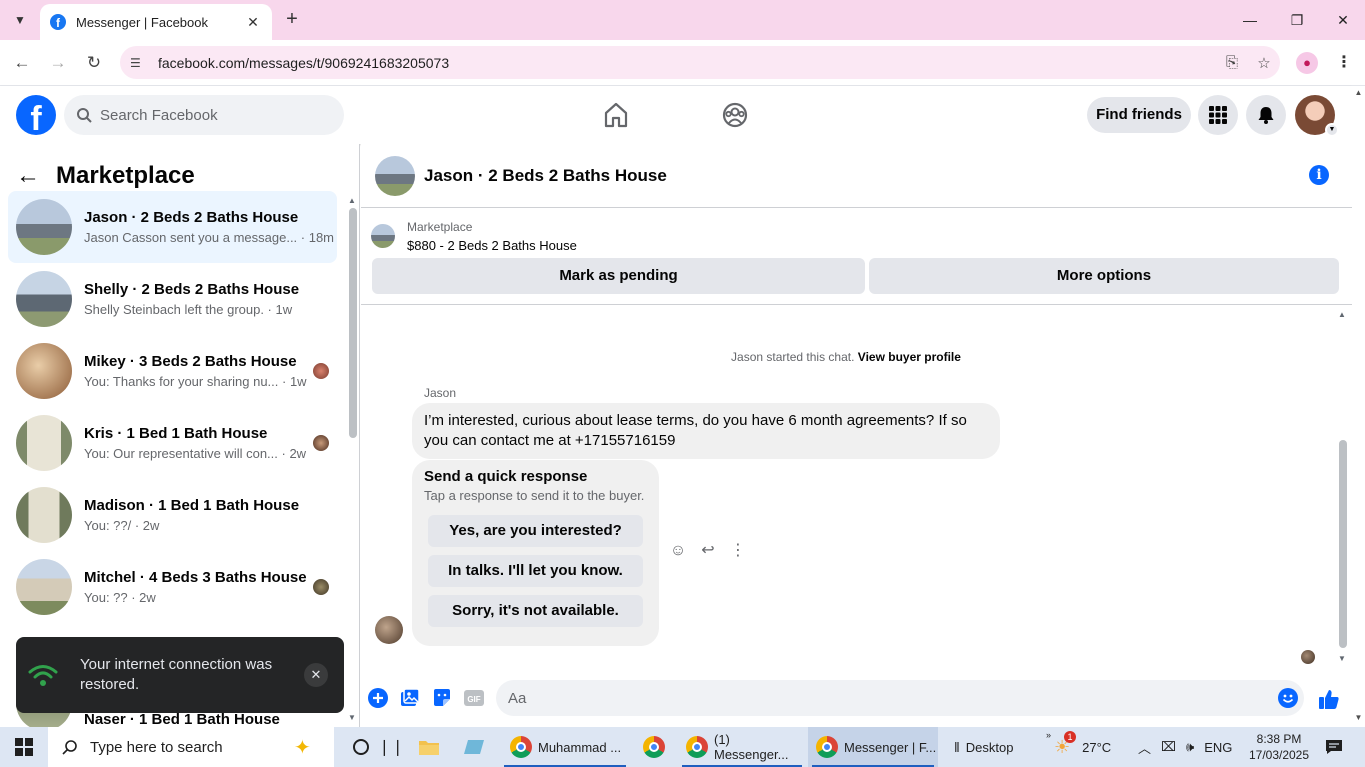 Image resolution: width=1365 pixels, height=767 pixels. Describe the element at coordinates (316, 675) in the screenshot. I see `close-toast-icon: ✕` at that location.